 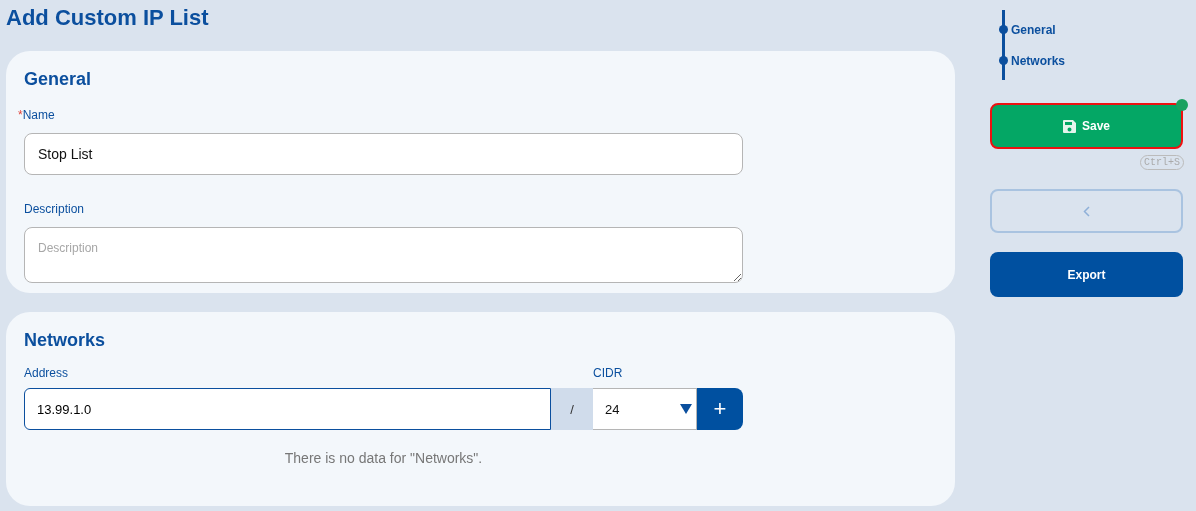 What do you see at coordinates (383, 458) in the screenshot?
I see `empty-message: There is no data for "Networks".` at bounding box center [383, 458].